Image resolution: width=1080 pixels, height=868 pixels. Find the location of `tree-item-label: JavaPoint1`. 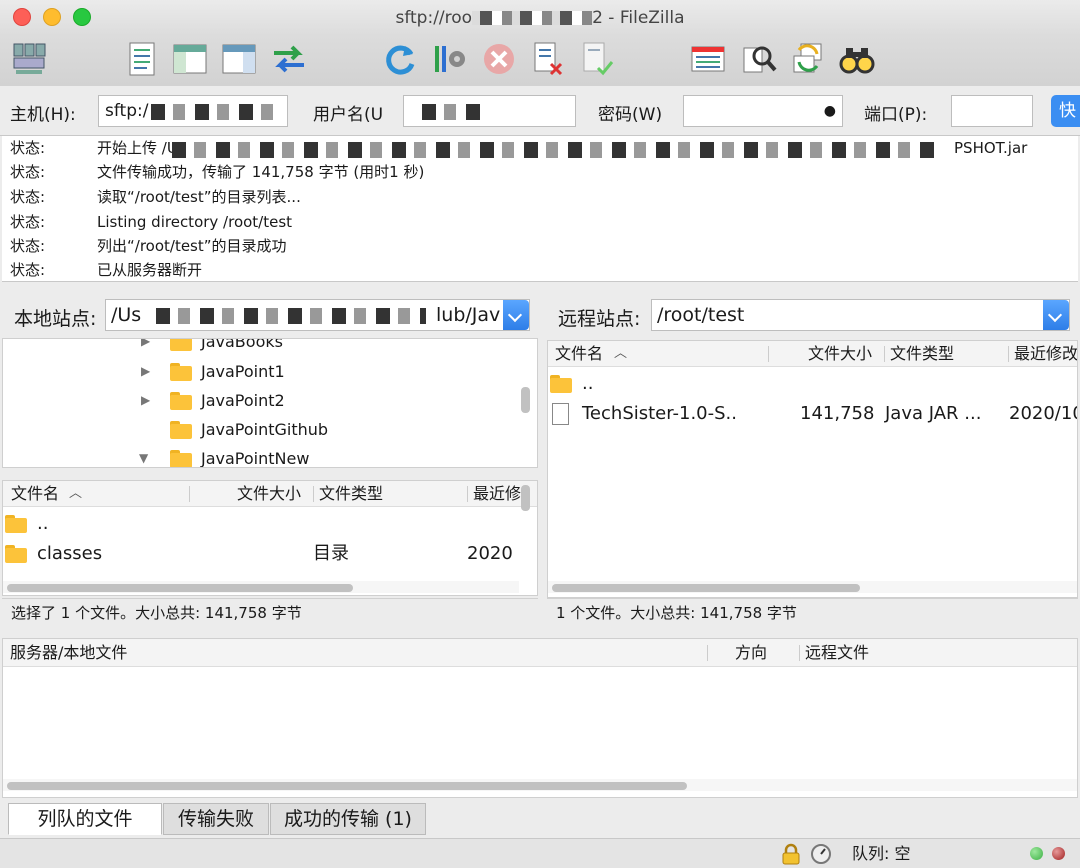

tree-item-label: JavaPoint1 is located at coordinates (243, 371).